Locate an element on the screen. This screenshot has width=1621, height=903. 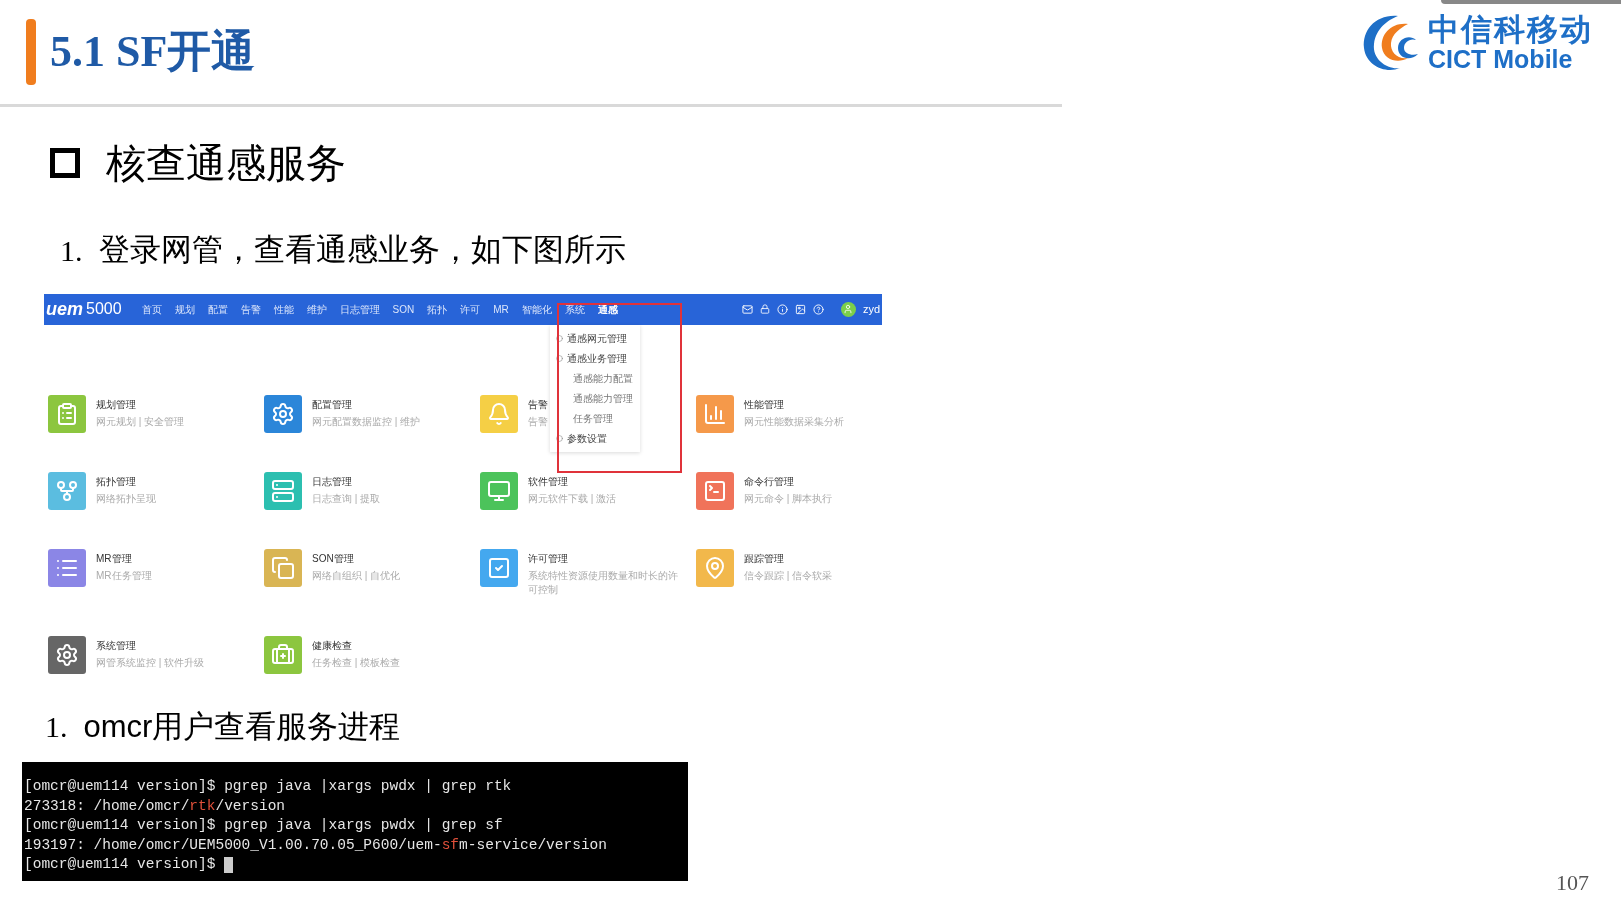
terminal-text: rtk is located at coordinates (202, 806).